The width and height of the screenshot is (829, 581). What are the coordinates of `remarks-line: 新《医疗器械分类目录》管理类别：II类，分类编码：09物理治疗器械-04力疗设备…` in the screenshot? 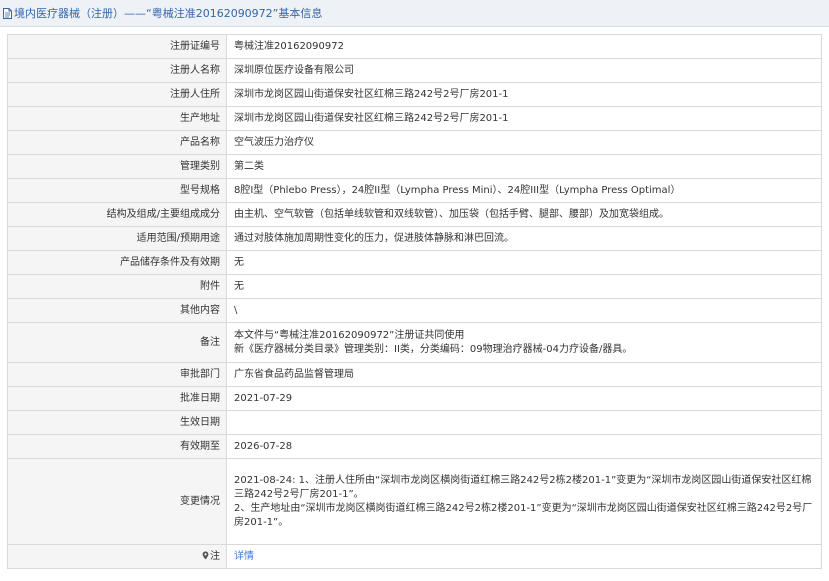 It's located at (433, 349).